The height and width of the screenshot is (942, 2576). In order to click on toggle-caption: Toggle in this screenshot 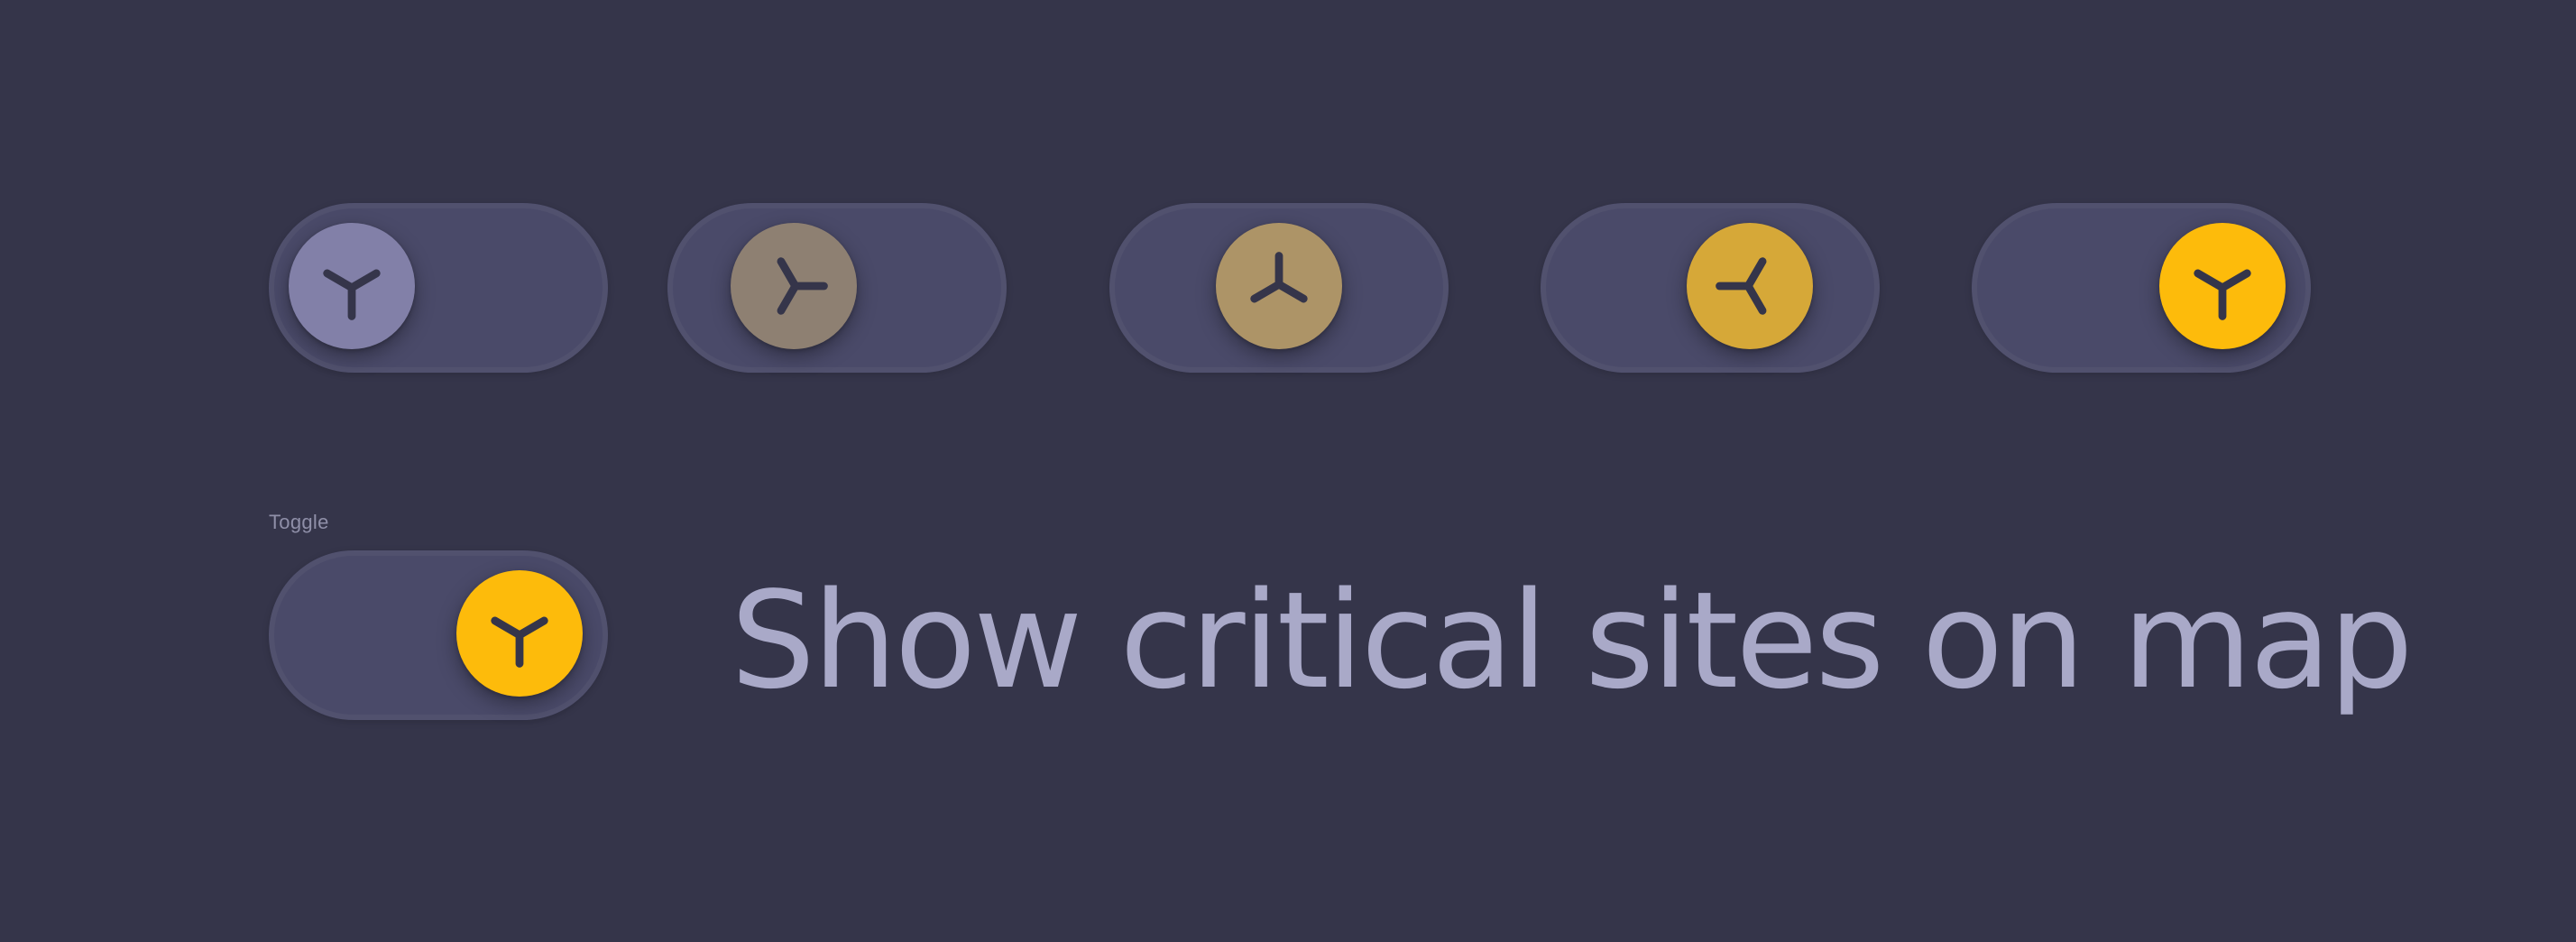, I will do `click(299, 522)`.